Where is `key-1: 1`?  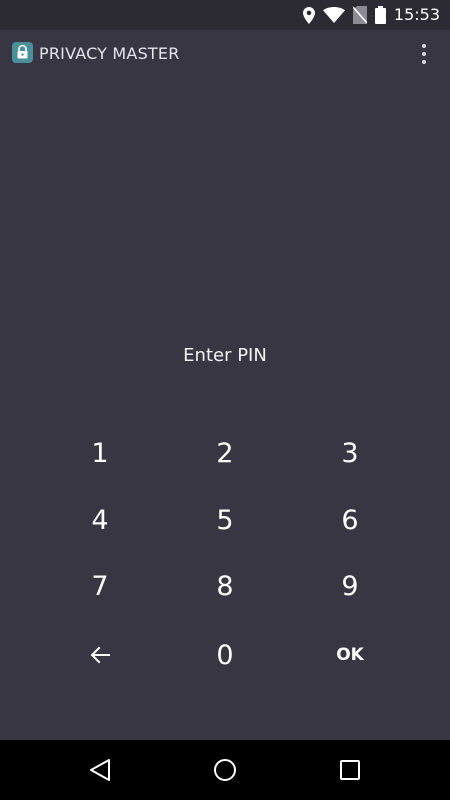 key-1: 1 is located at coordinates (100, 453).